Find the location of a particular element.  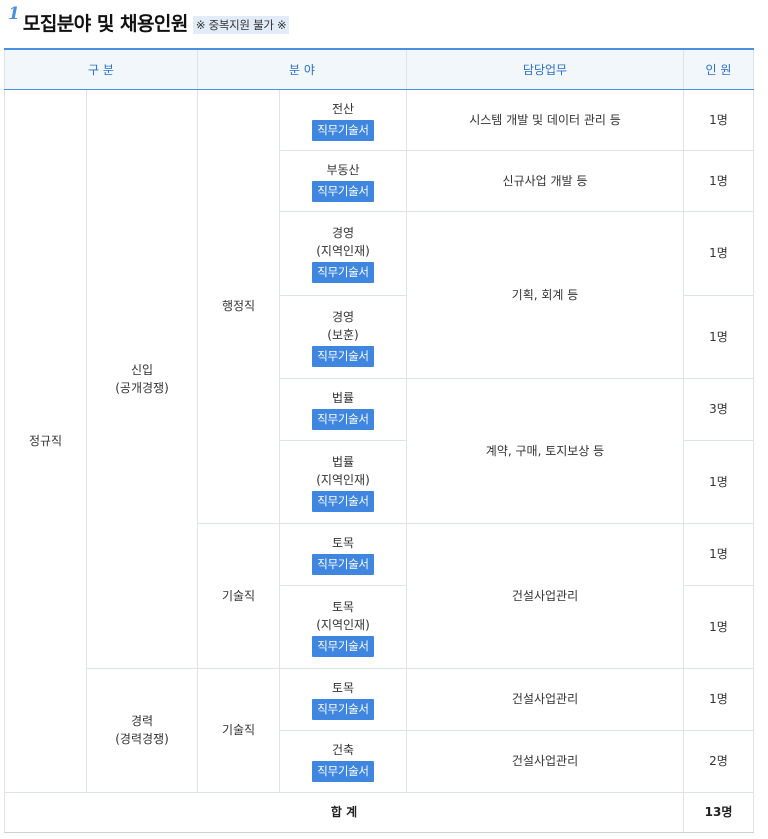

header-category: 구 분 is located at coordinates (101, 69).